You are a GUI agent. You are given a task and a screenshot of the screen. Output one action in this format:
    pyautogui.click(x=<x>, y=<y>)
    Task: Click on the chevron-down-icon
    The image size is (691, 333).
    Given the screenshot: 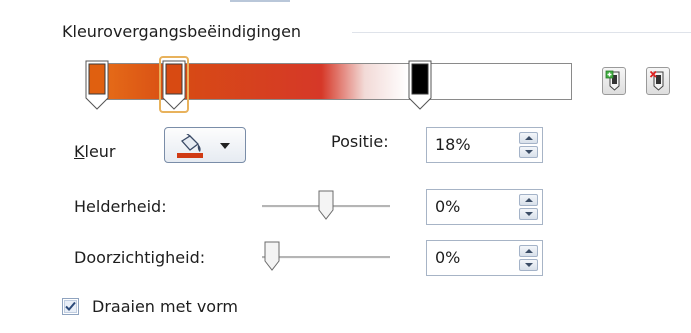 What is the action you would take?
    pyautogui.click(x=225, y=146)
    